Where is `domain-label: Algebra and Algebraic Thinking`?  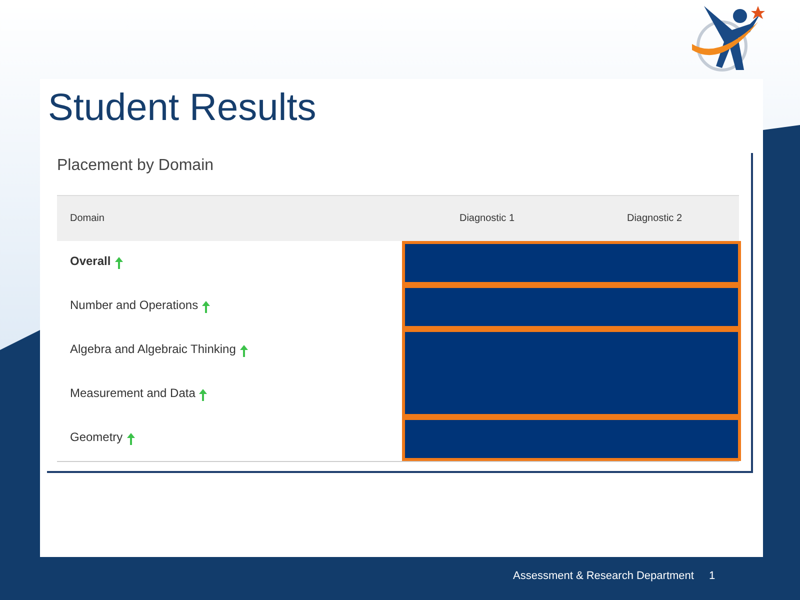
domain-label: Algebra and Algebraic Thinking is located at coordinates (153, 349).